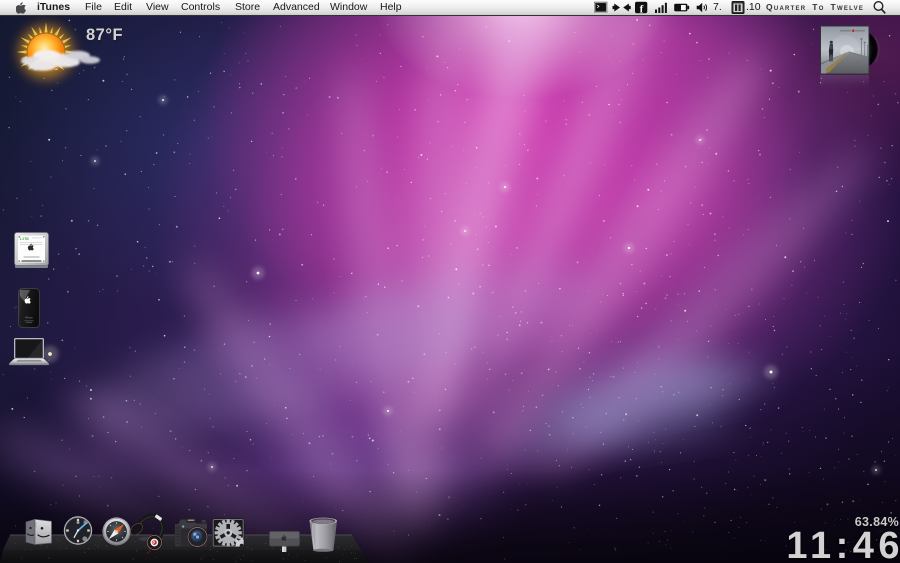 This screenshot has width=900, height=563. What do you see at coordinates (642, 9) in the screenshot?
I see `svg-text: f` at bounding box center [642, 9].